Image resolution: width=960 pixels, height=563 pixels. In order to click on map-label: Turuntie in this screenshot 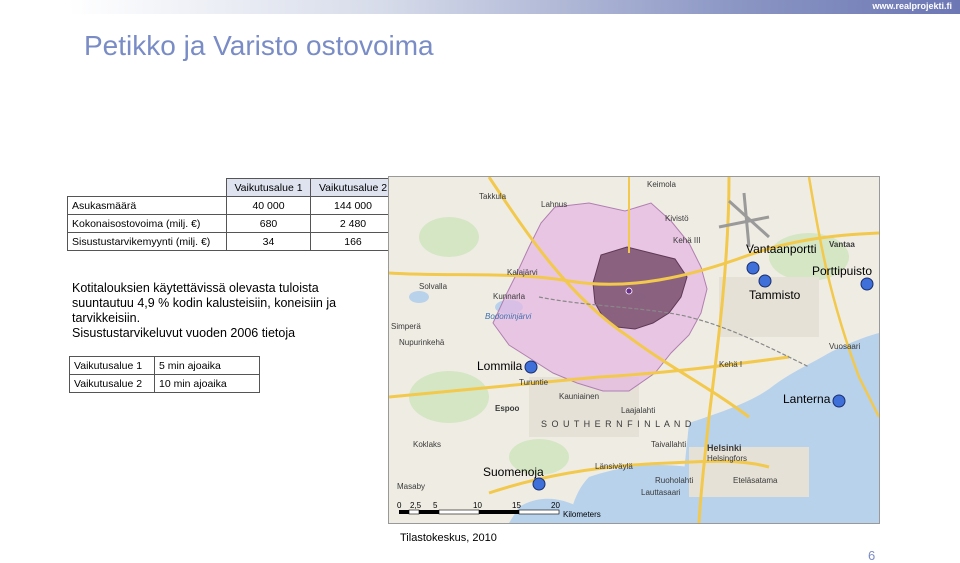, I will do `click(534, 382)`.